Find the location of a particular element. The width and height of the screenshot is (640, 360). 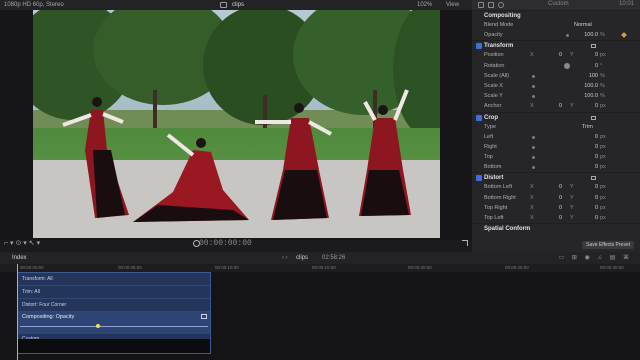

top-left-row: Top Left X 0 Y 0 px is located at coordinates (545, 218).